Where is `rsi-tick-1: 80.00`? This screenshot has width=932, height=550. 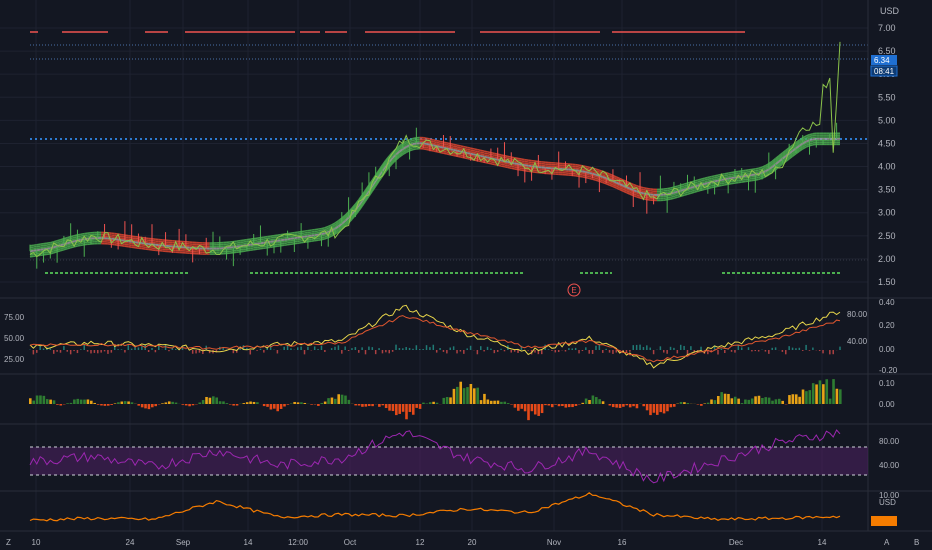
rsi-tick-1: 80.00 is located at coordinates (889, 441).